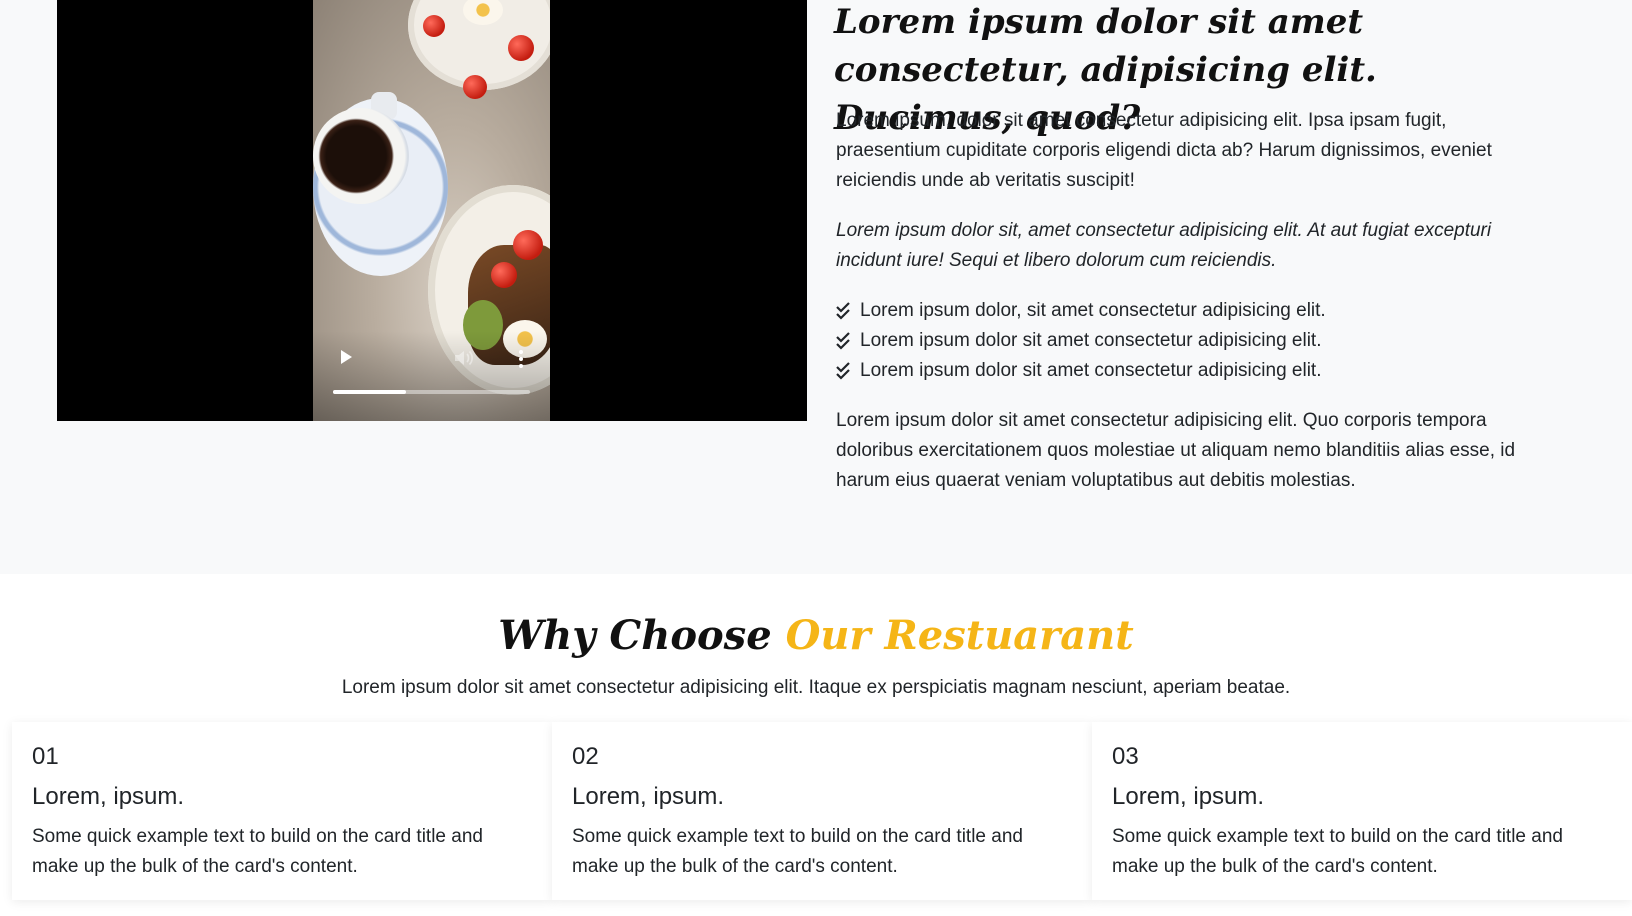 This screenshot has height=916, width=1632. Describe the element at coordinates (346, 357) in the screenshot. I see `play-icon` at that location.